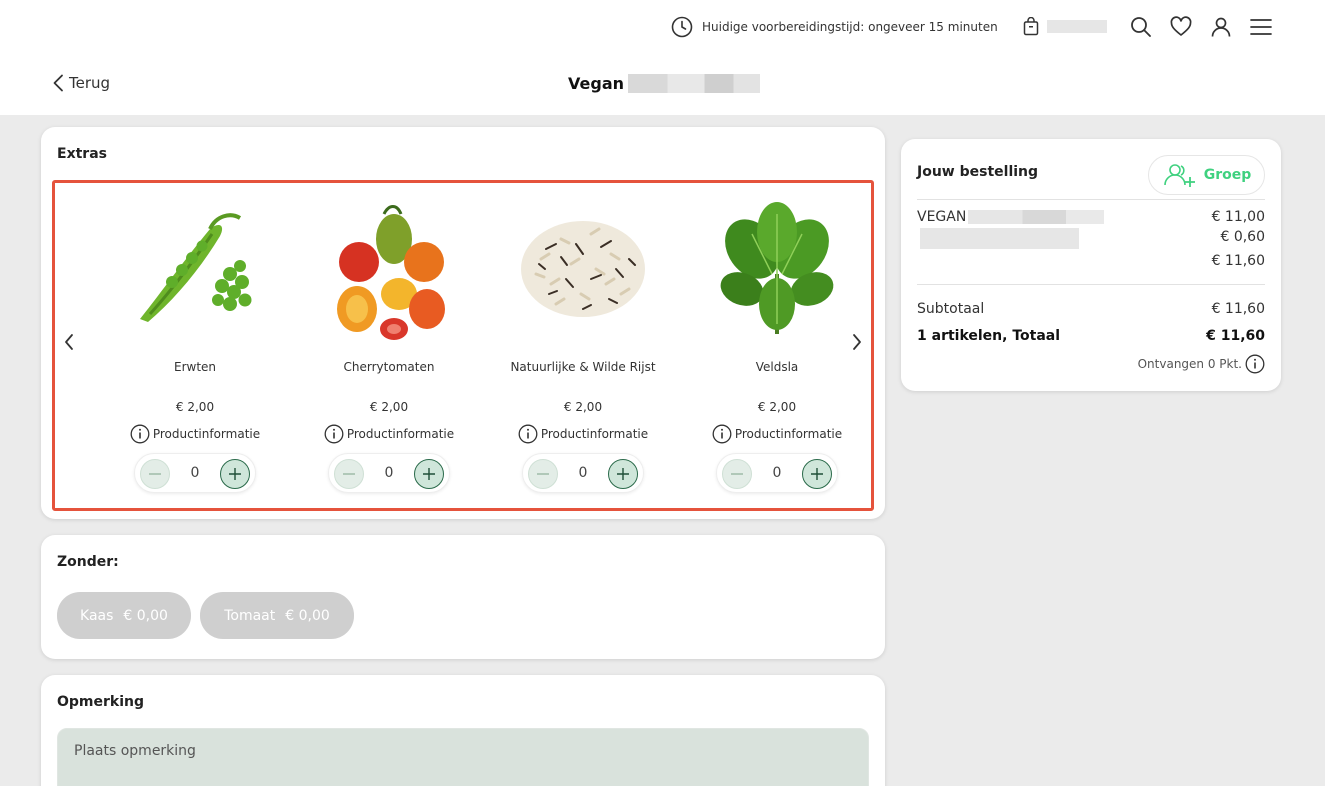 This screenshot has height=786, width=1325. What do you see at coordinates (1242, 237) in the screenshot?
I see `order-extra-price: € 0,60` at bounding box center [1242, 237].